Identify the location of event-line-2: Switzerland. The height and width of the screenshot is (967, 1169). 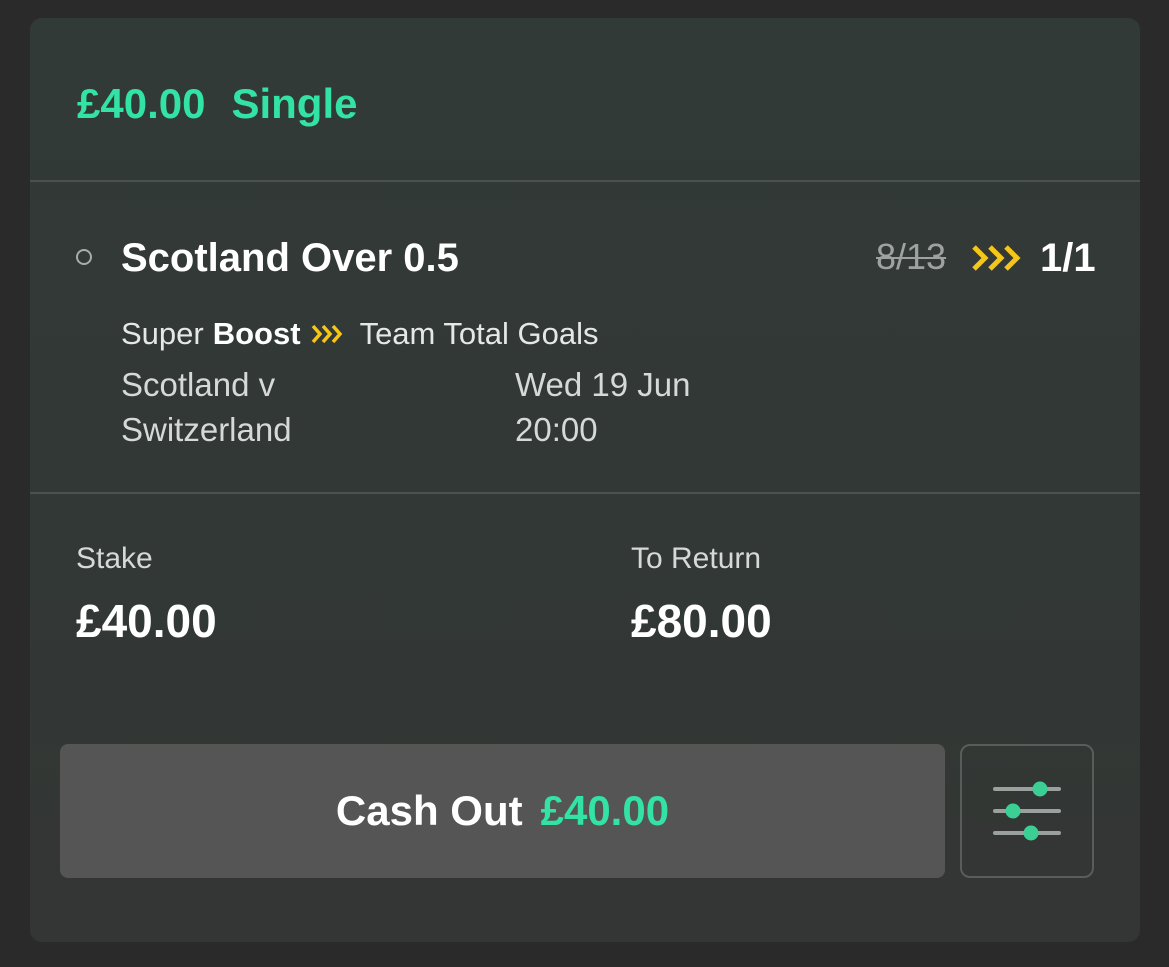
(206, 429).